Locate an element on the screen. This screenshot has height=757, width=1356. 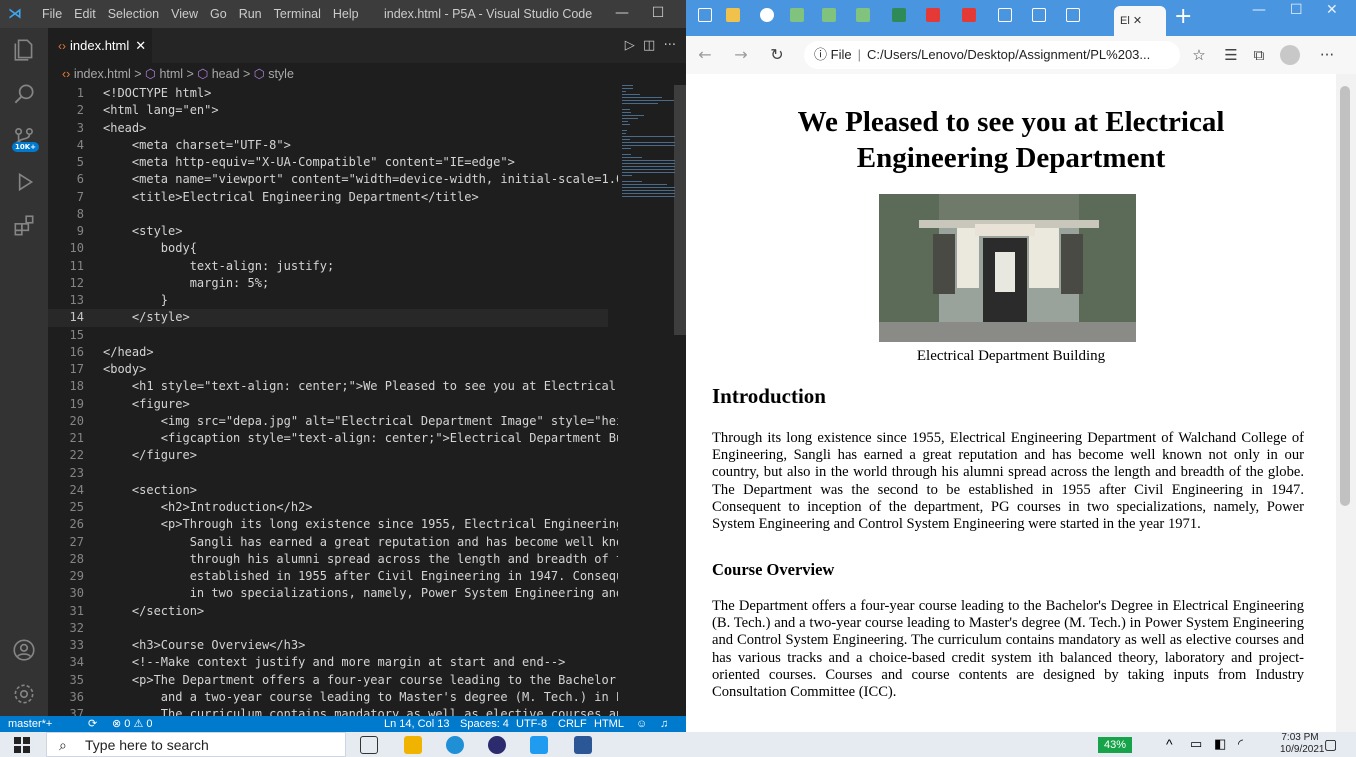
word-icon is located at coordinates (583, 745).